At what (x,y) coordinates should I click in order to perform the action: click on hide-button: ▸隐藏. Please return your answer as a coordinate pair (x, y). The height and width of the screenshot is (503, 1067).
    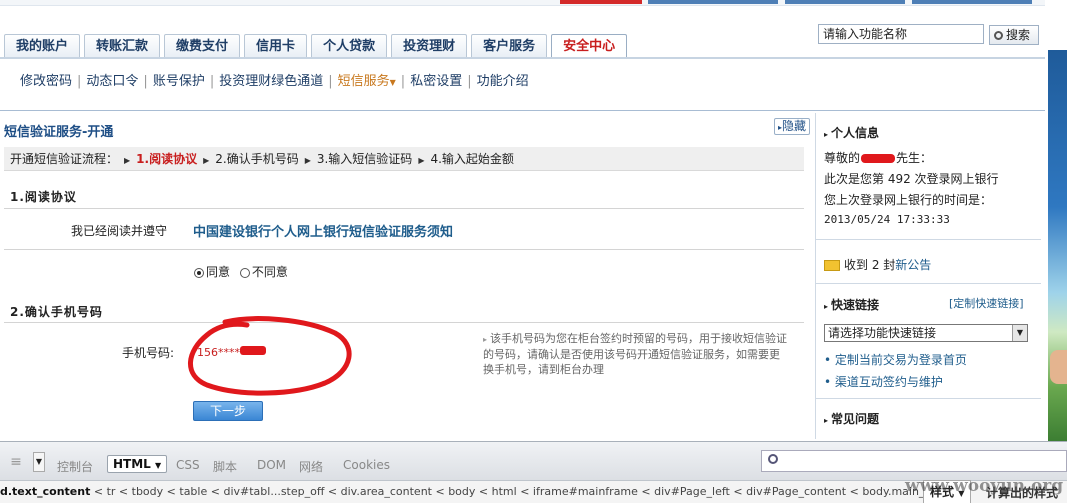
    Looking at the image, I should click on (792, 126).